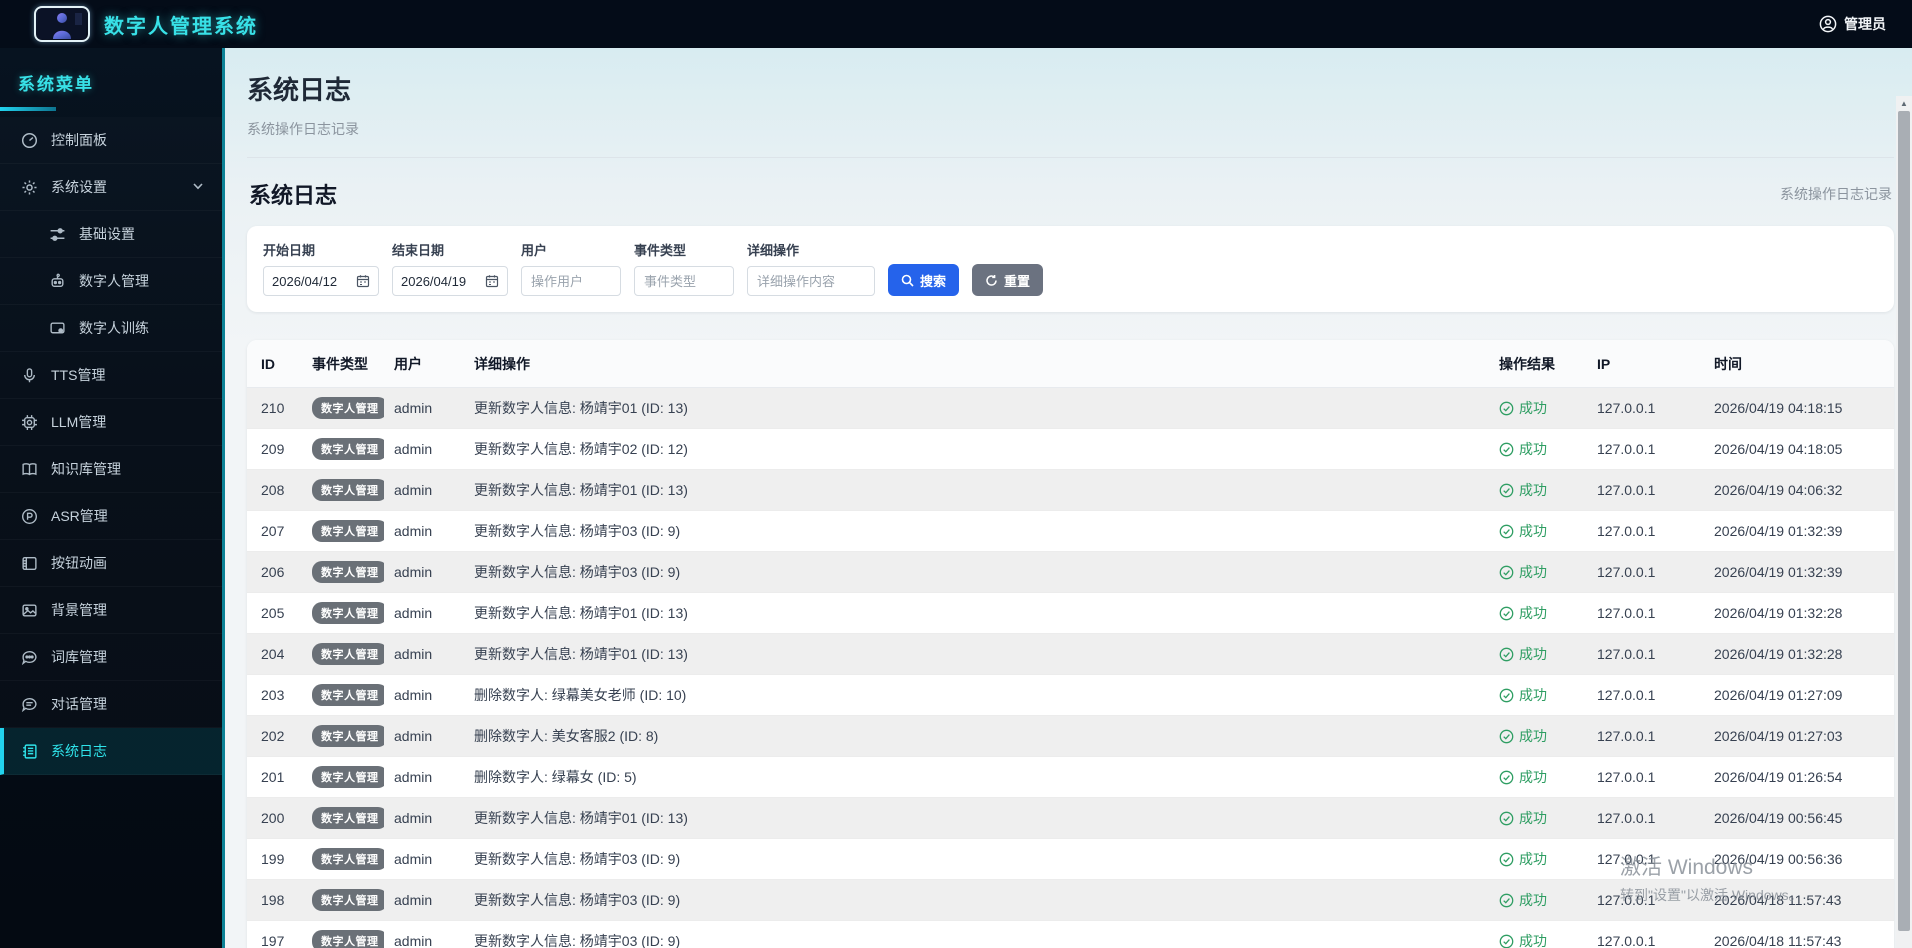 The width and height of the screenshot is (1912, 948). Describe the element at coordinates (111, 281) in the screenshot. I see `sidebar-item-digital-human-mgmt: 数字人管理` at that location.